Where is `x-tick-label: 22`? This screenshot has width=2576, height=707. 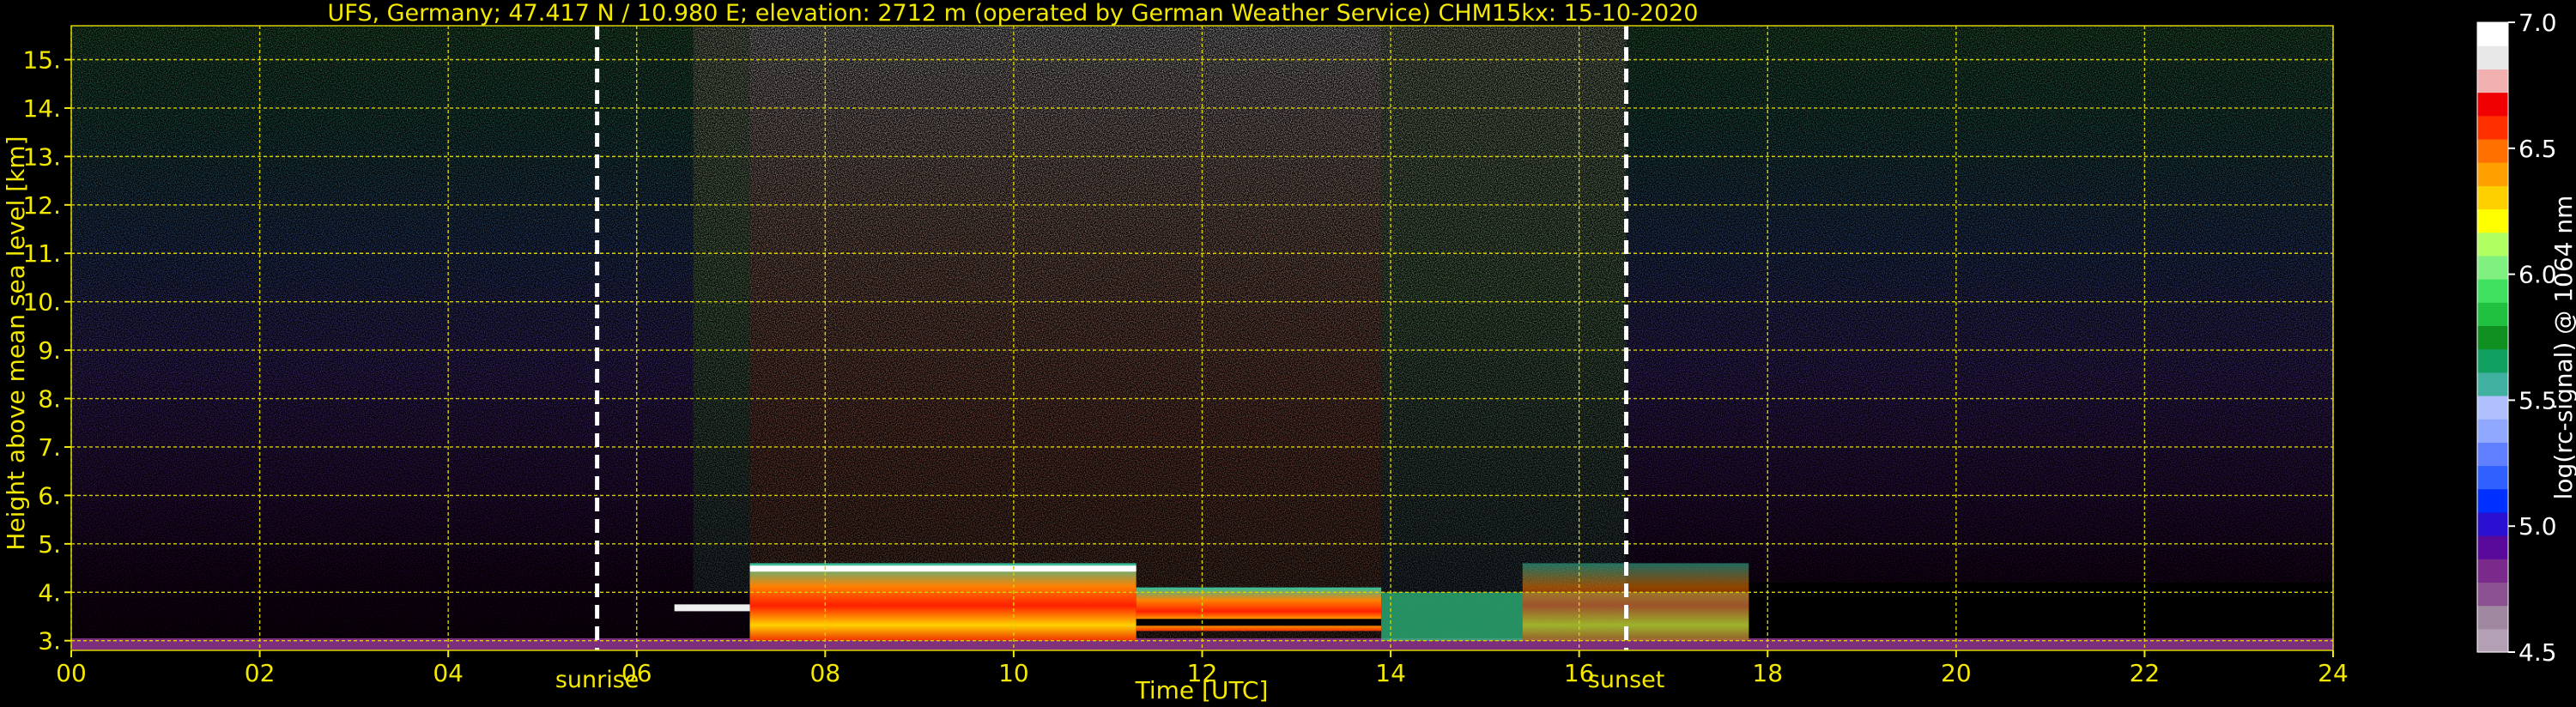
x-tick-label: 22 is located at coordinates (2145, 673).